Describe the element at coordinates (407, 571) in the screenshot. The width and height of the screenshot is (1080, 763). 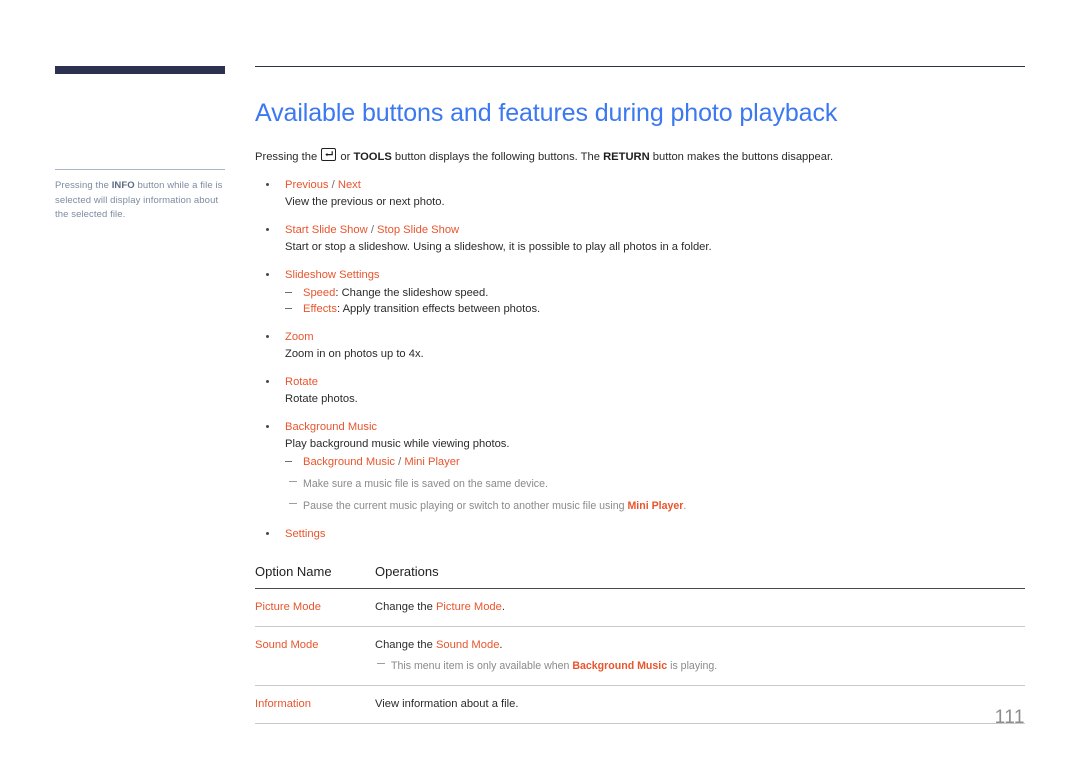
I see `column-header-operations: Operations` at that location.